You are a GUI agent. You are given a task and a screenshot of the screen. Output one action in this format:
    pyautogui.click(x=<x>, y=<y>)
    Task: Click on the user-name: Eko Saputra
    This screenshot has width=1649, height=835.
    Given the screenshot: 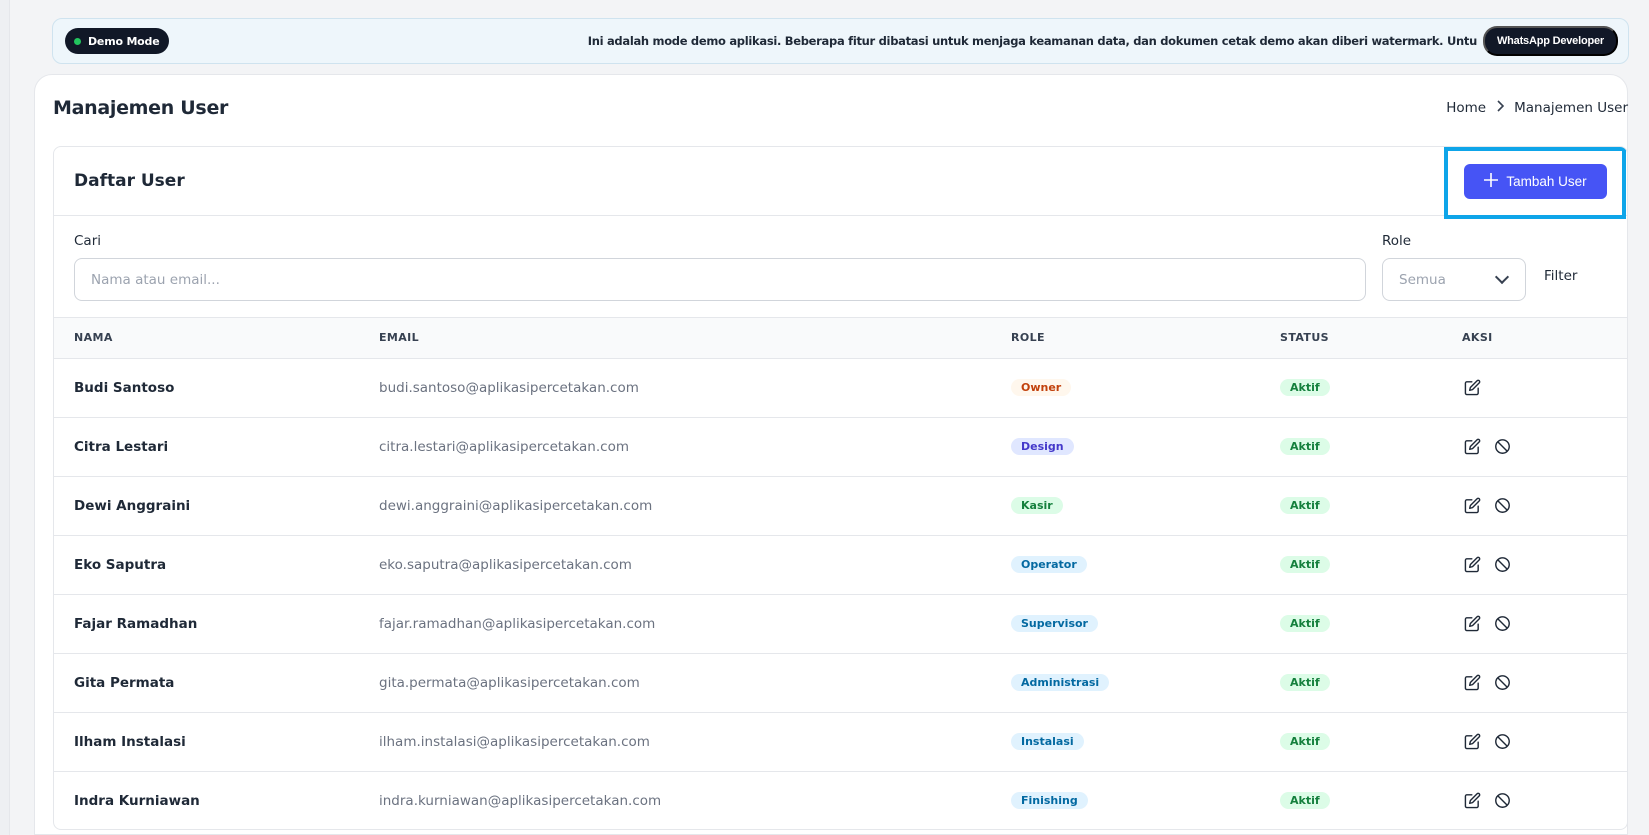 What is the action you would take?
    pyautogui.click(x=120, y=564)
    